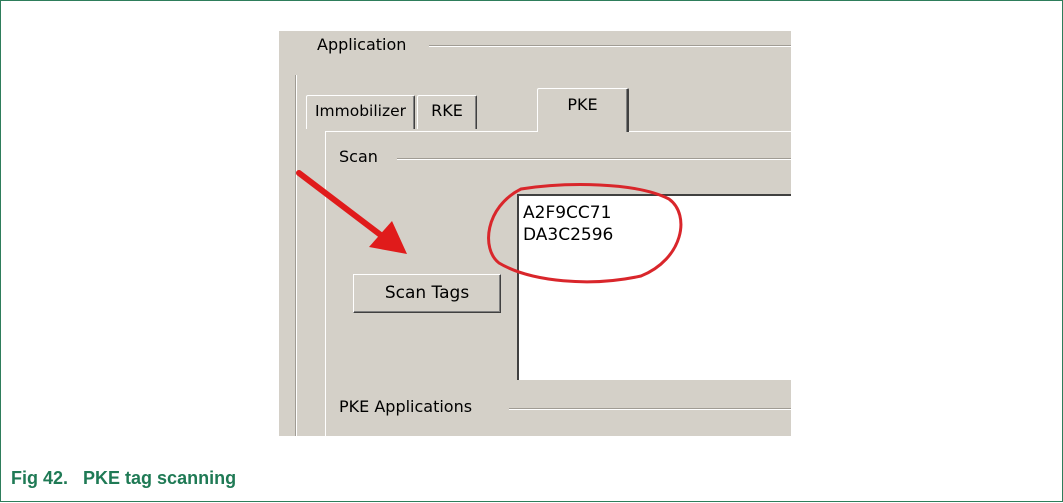 The width and height of the screenshot is (1063, 503). I want to click on figure-title: PKE tag scanning, so click(160, 478).